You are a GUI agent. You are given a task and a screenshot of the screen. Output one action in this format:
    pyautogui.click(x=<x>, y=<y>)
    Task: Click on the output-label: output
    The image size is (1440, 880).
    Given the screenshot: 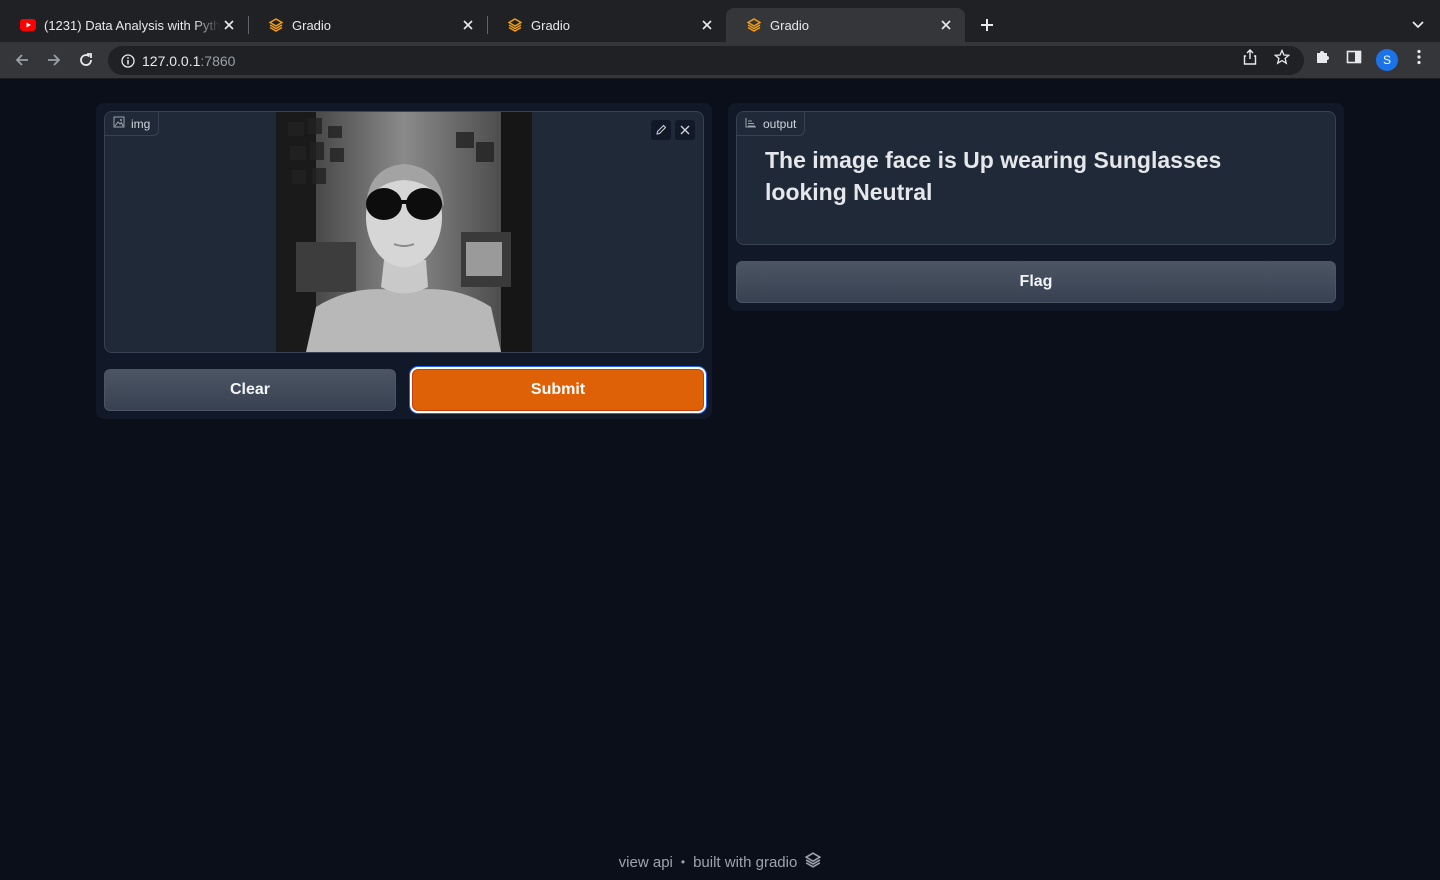 What is the action you would take?
    pyautogui.click(x=771, y=124)
    